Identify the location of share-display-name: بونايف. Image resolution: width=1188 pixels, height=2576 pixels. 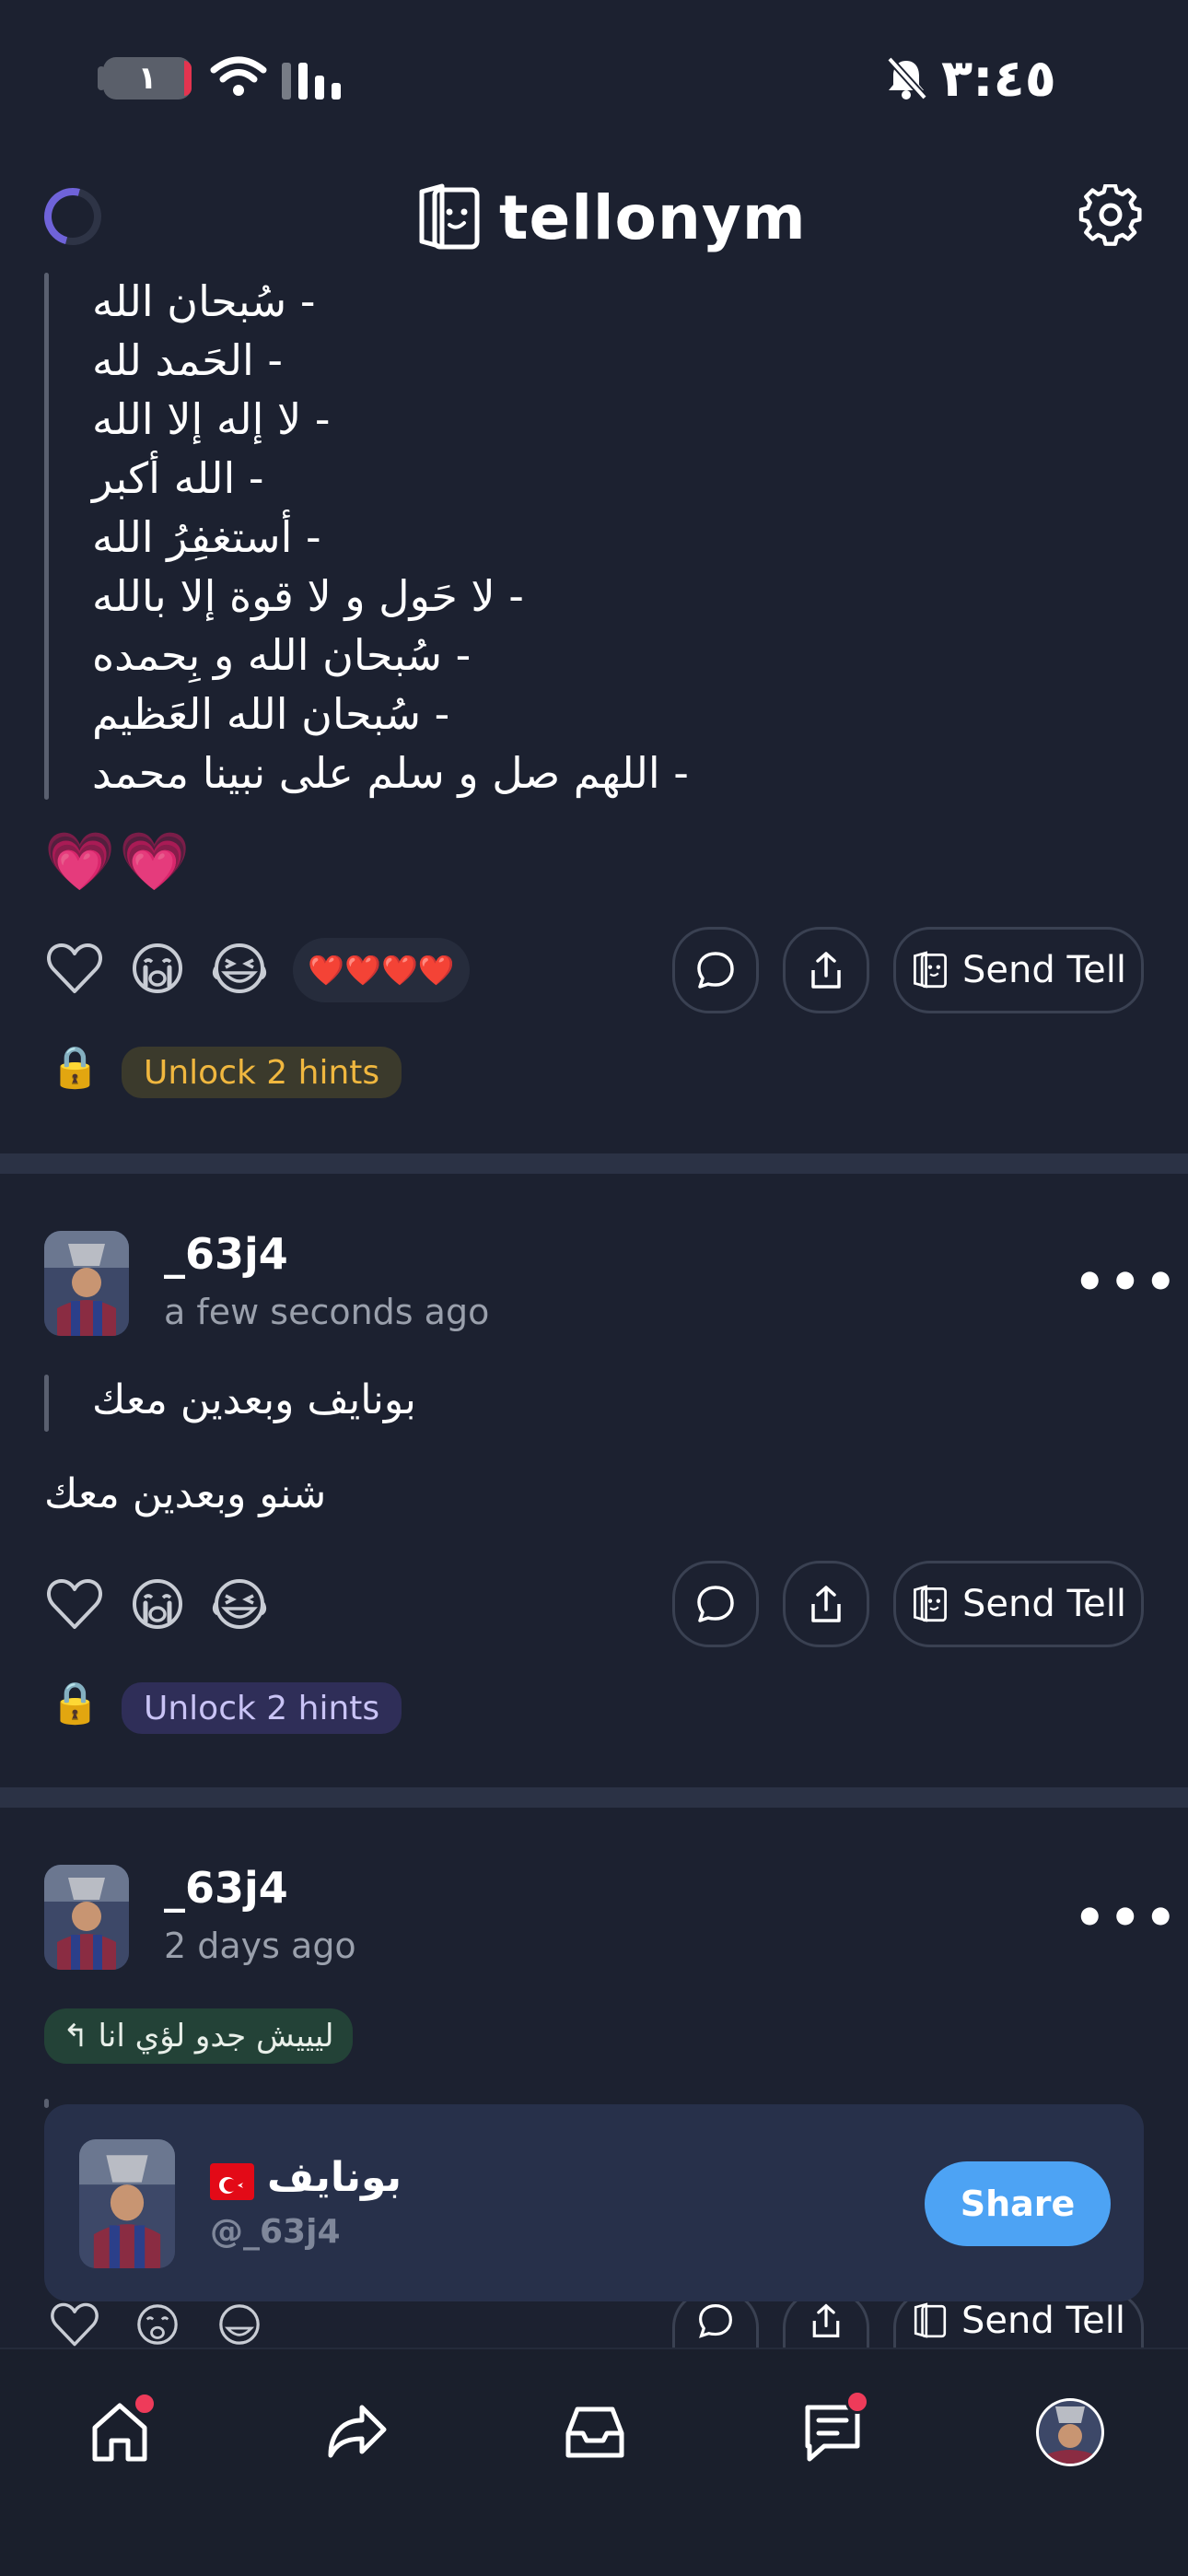
(306, 2177).